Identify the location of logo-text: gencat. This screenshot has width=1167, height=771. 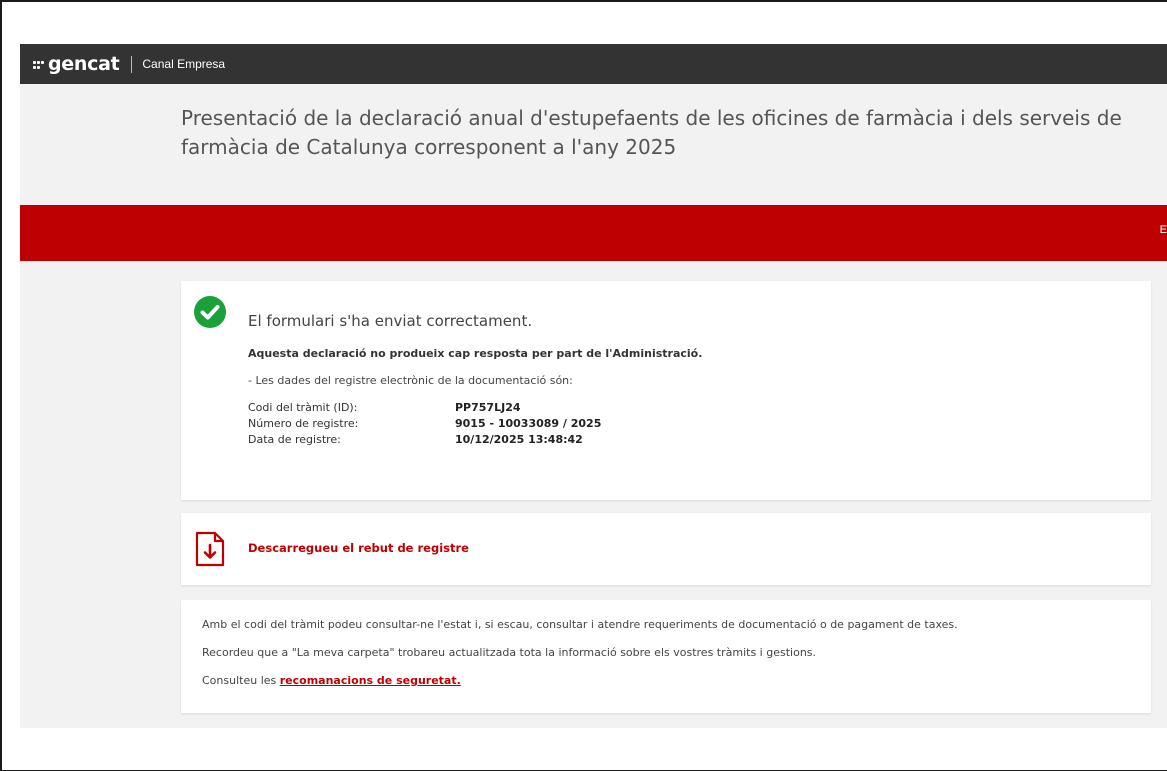
(84, 63).